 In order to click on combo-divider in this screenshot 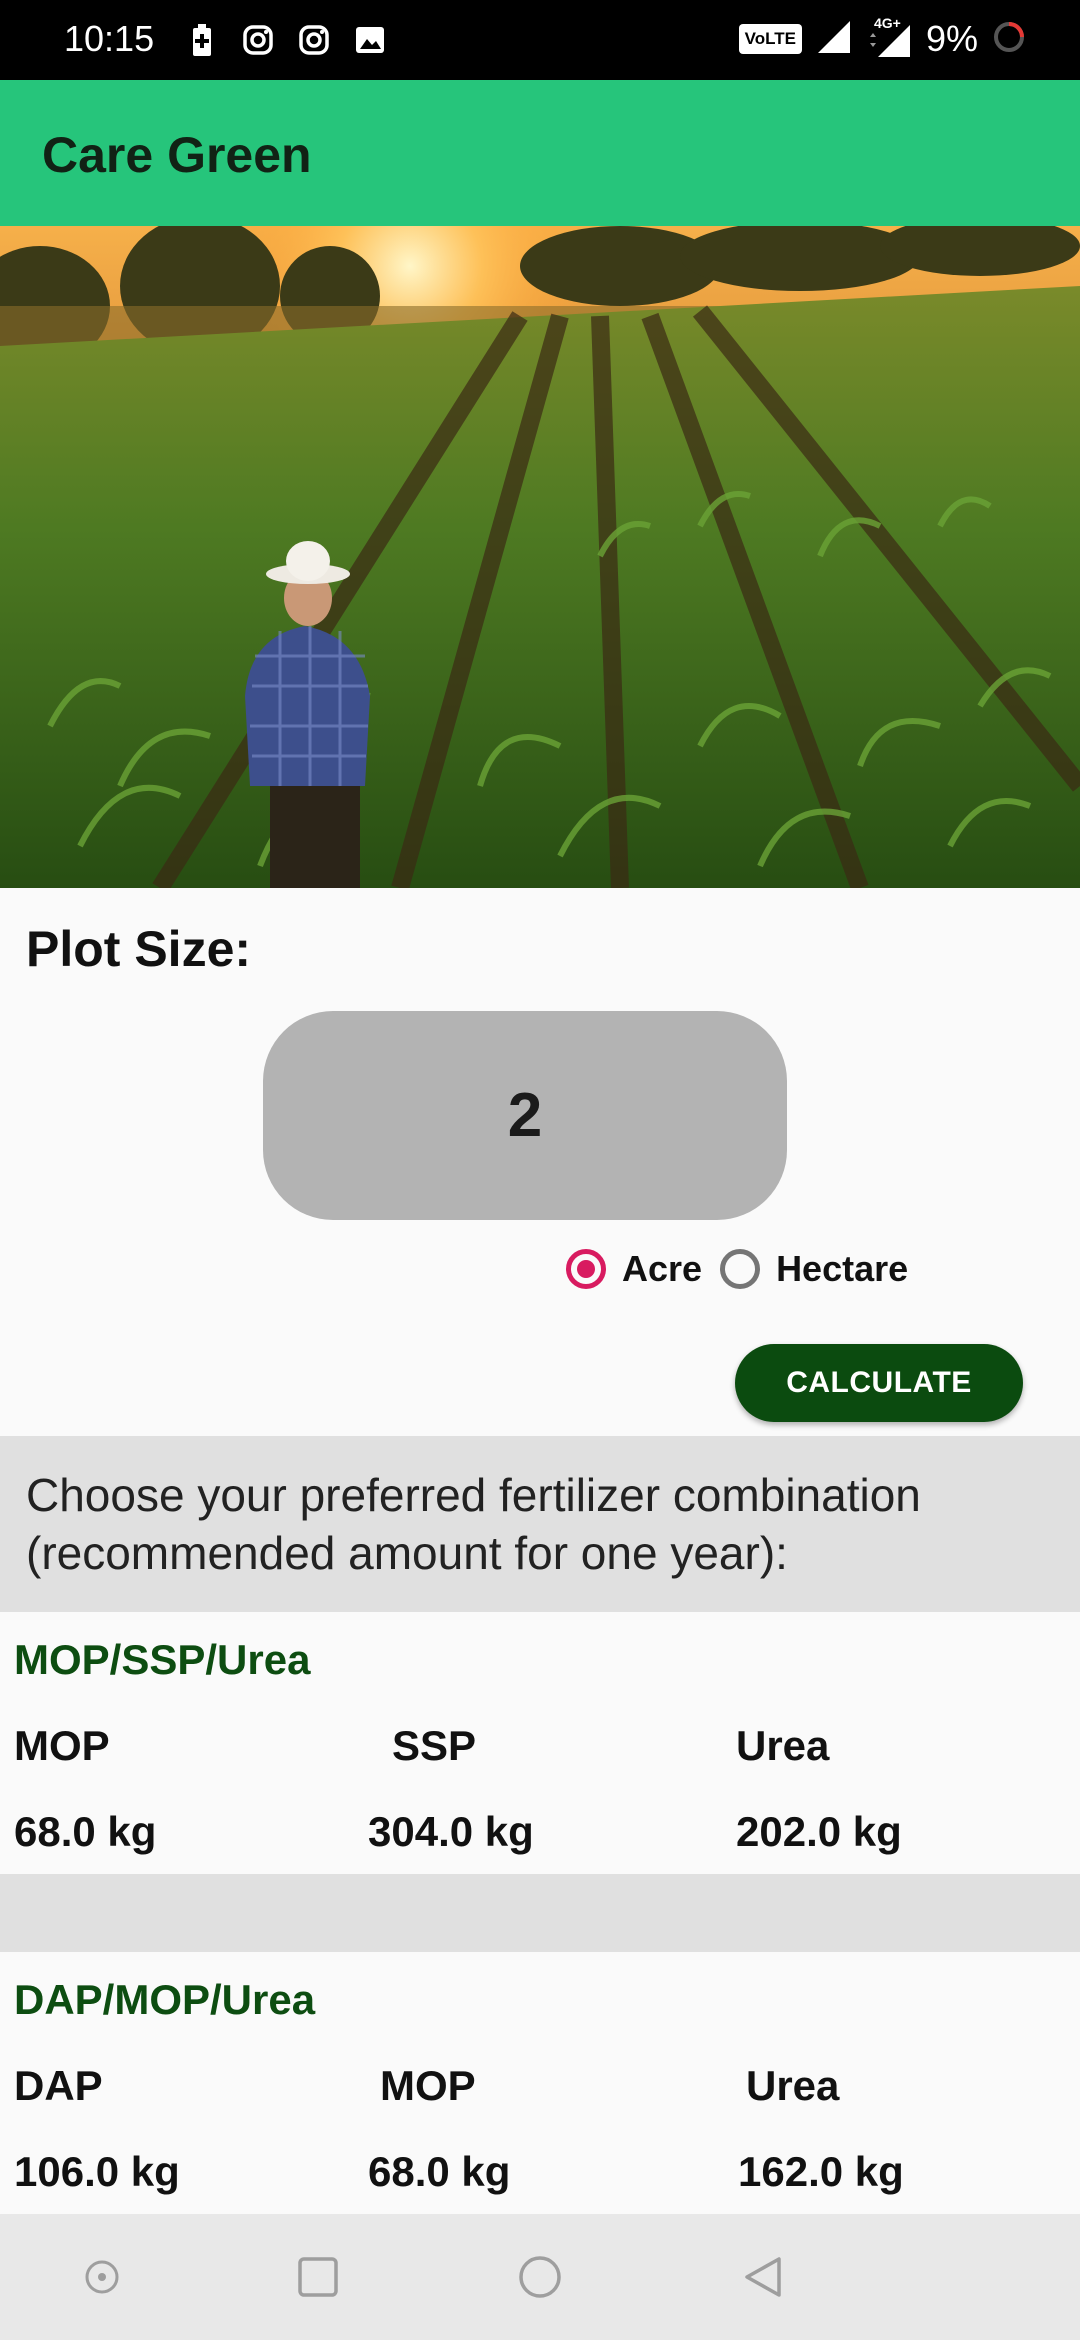, I will do `click(540, 1913)`.